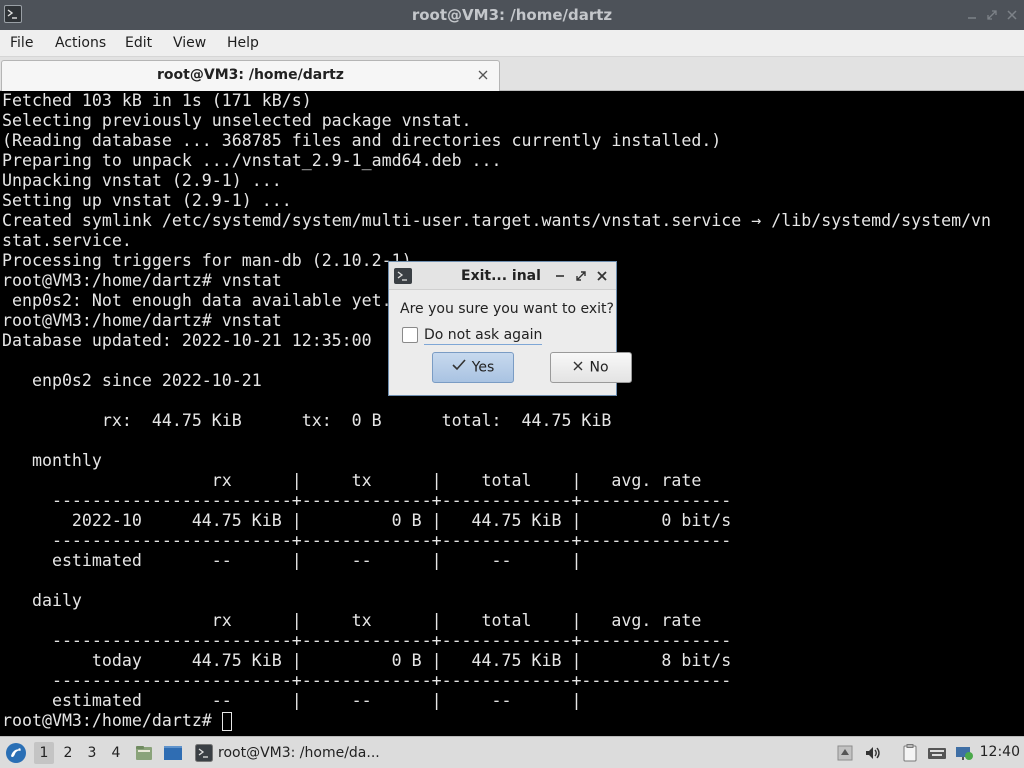 The width and height of the screenshot is (1024, 768). What do you see at coordinates (964, 753) in the screenshot?
I see `network-icon` at bounding box center [964, 753].